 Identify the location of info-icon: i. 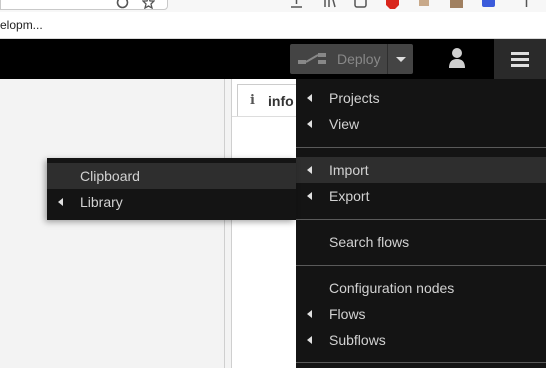
(252, 100).